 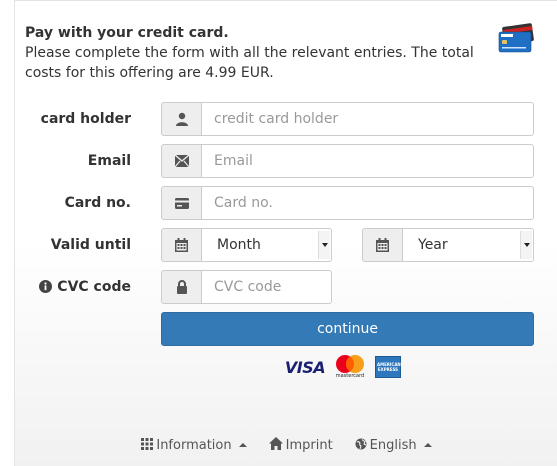 What do you see at coordinates (181, 245) in the screenshot?
I see `calendar-icon` at bounding box center [181, 245].